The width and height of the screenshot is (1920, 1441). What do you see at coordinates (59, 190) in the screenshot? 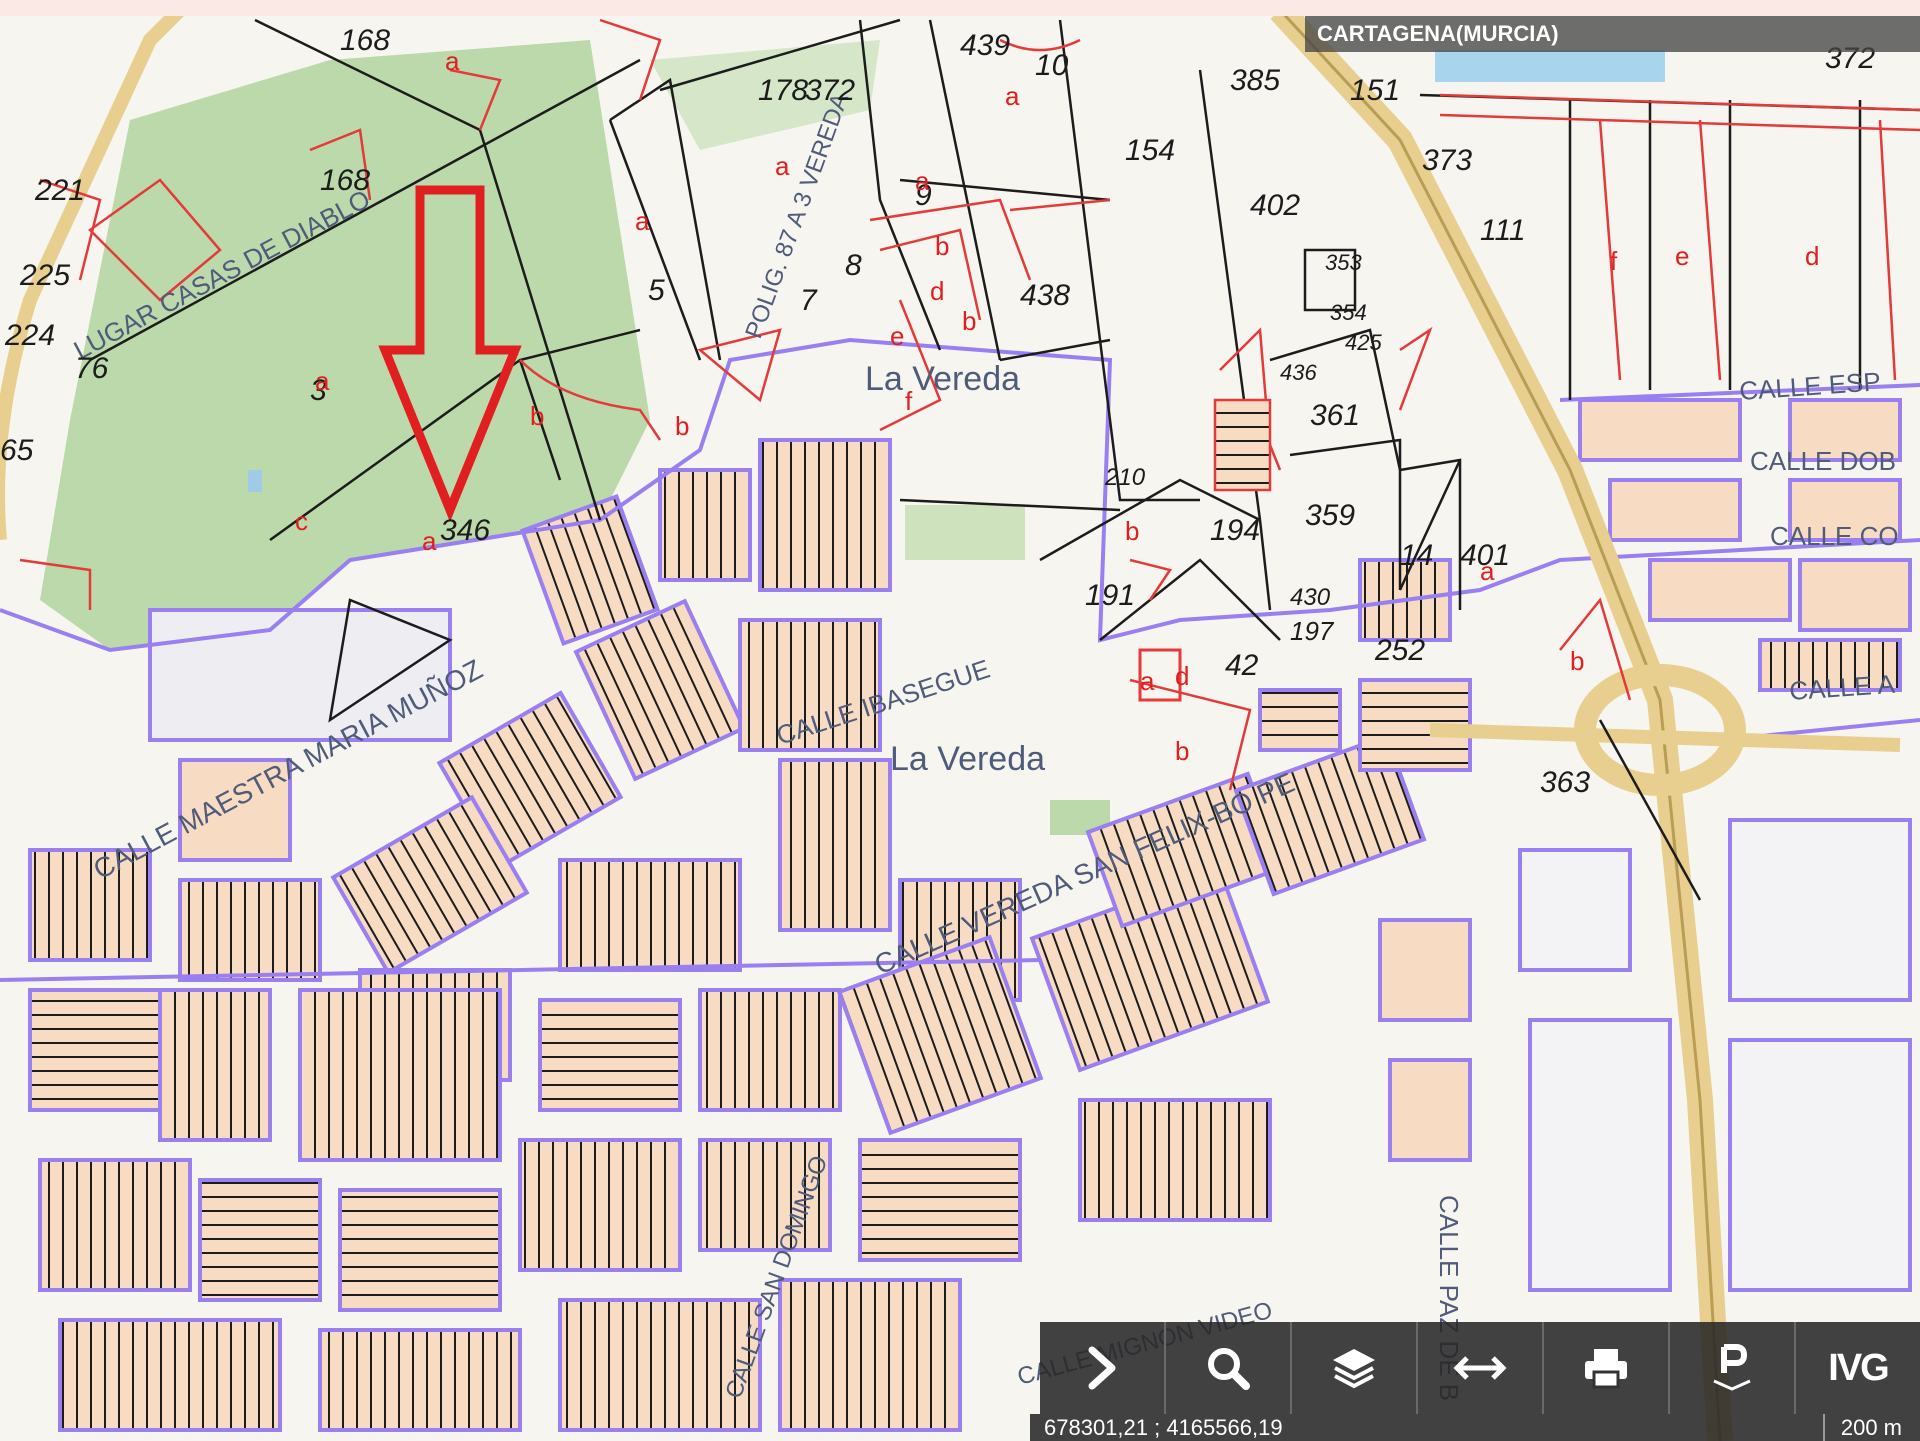
I see `parcel-number: 221` at bounding box center [59, 190].